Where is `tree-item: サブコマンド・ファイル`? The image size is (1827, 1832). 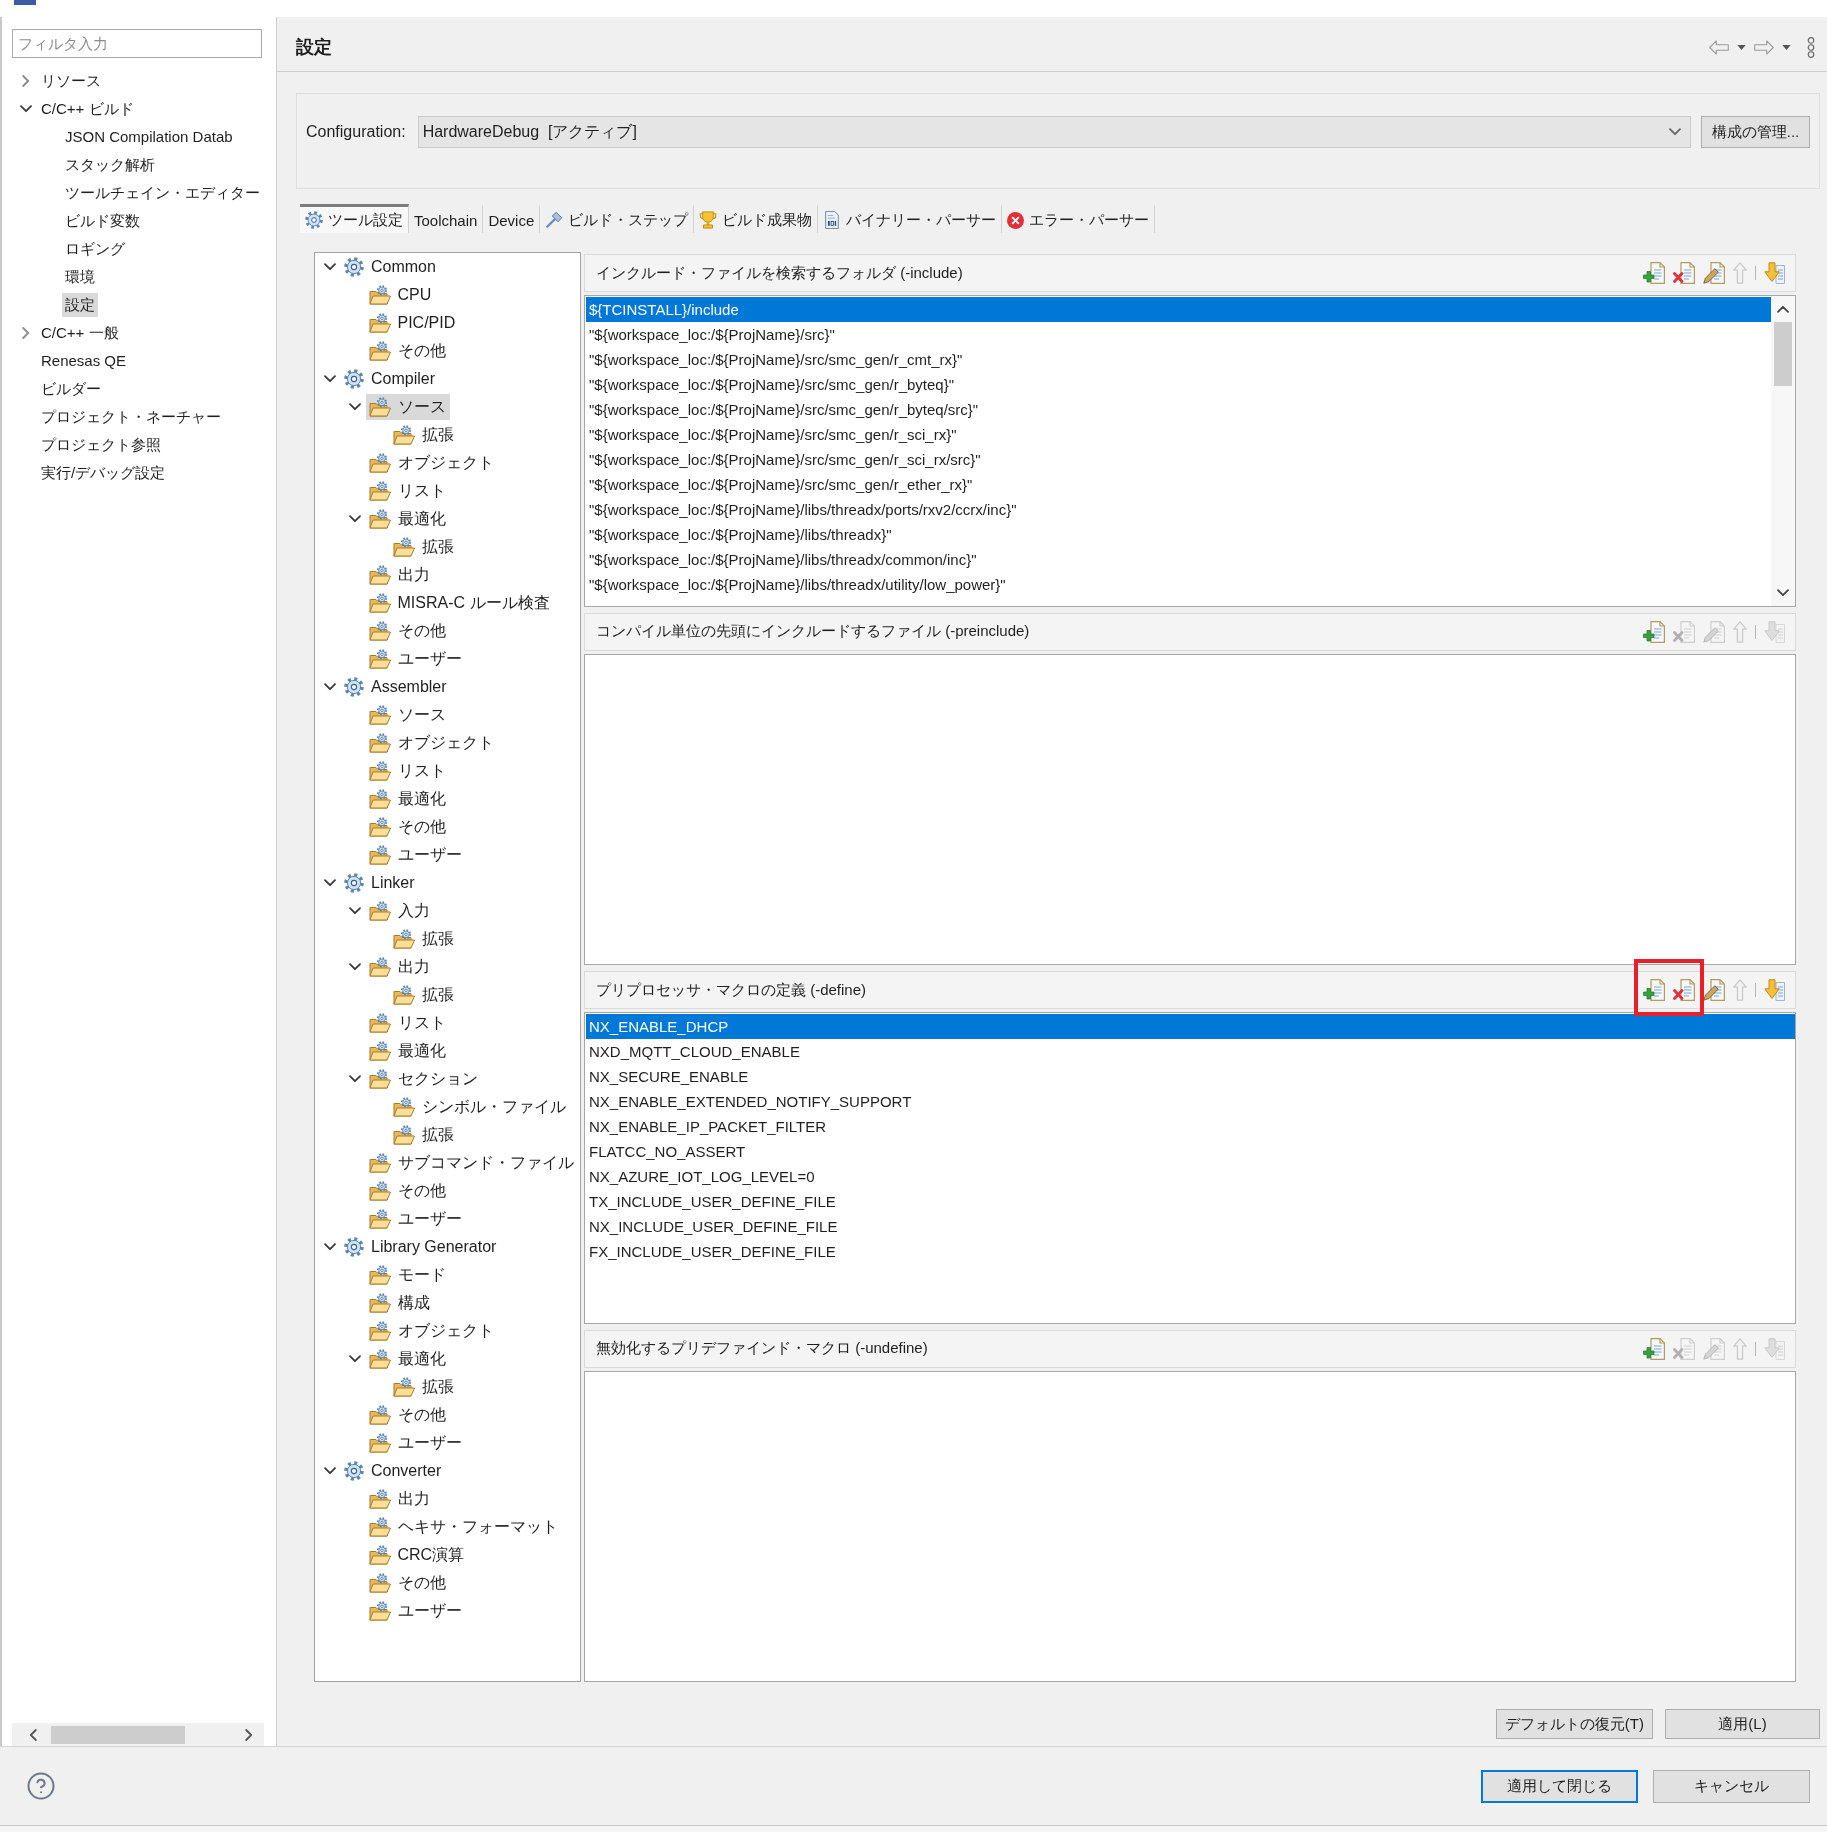 tree-item: サブコマンド・ファイル is located at coordinates (471, 1163).